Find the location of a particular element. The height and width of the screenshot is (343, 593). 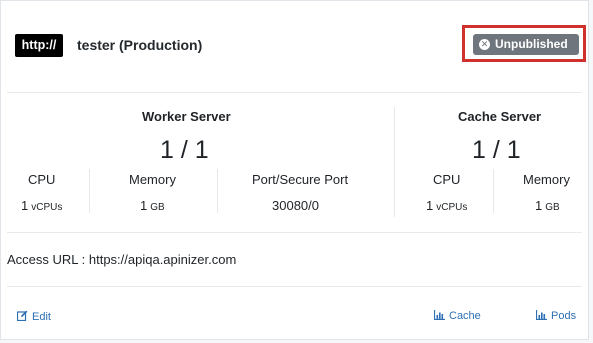

worker-server-title: Worker Server is located at coordinates (186, 116).